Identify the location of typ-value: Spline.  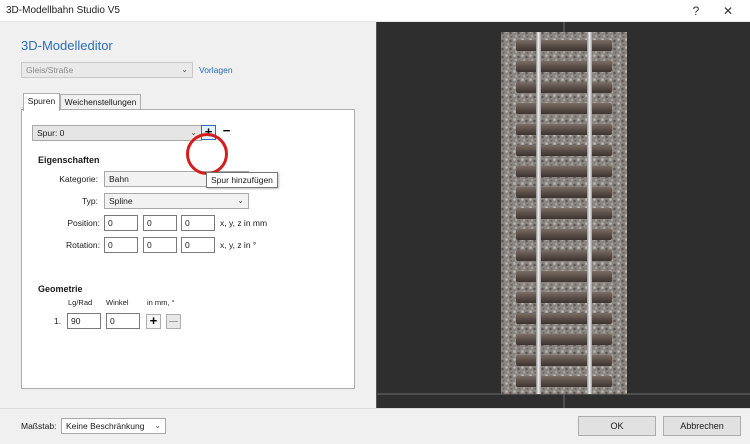
(121, 201).